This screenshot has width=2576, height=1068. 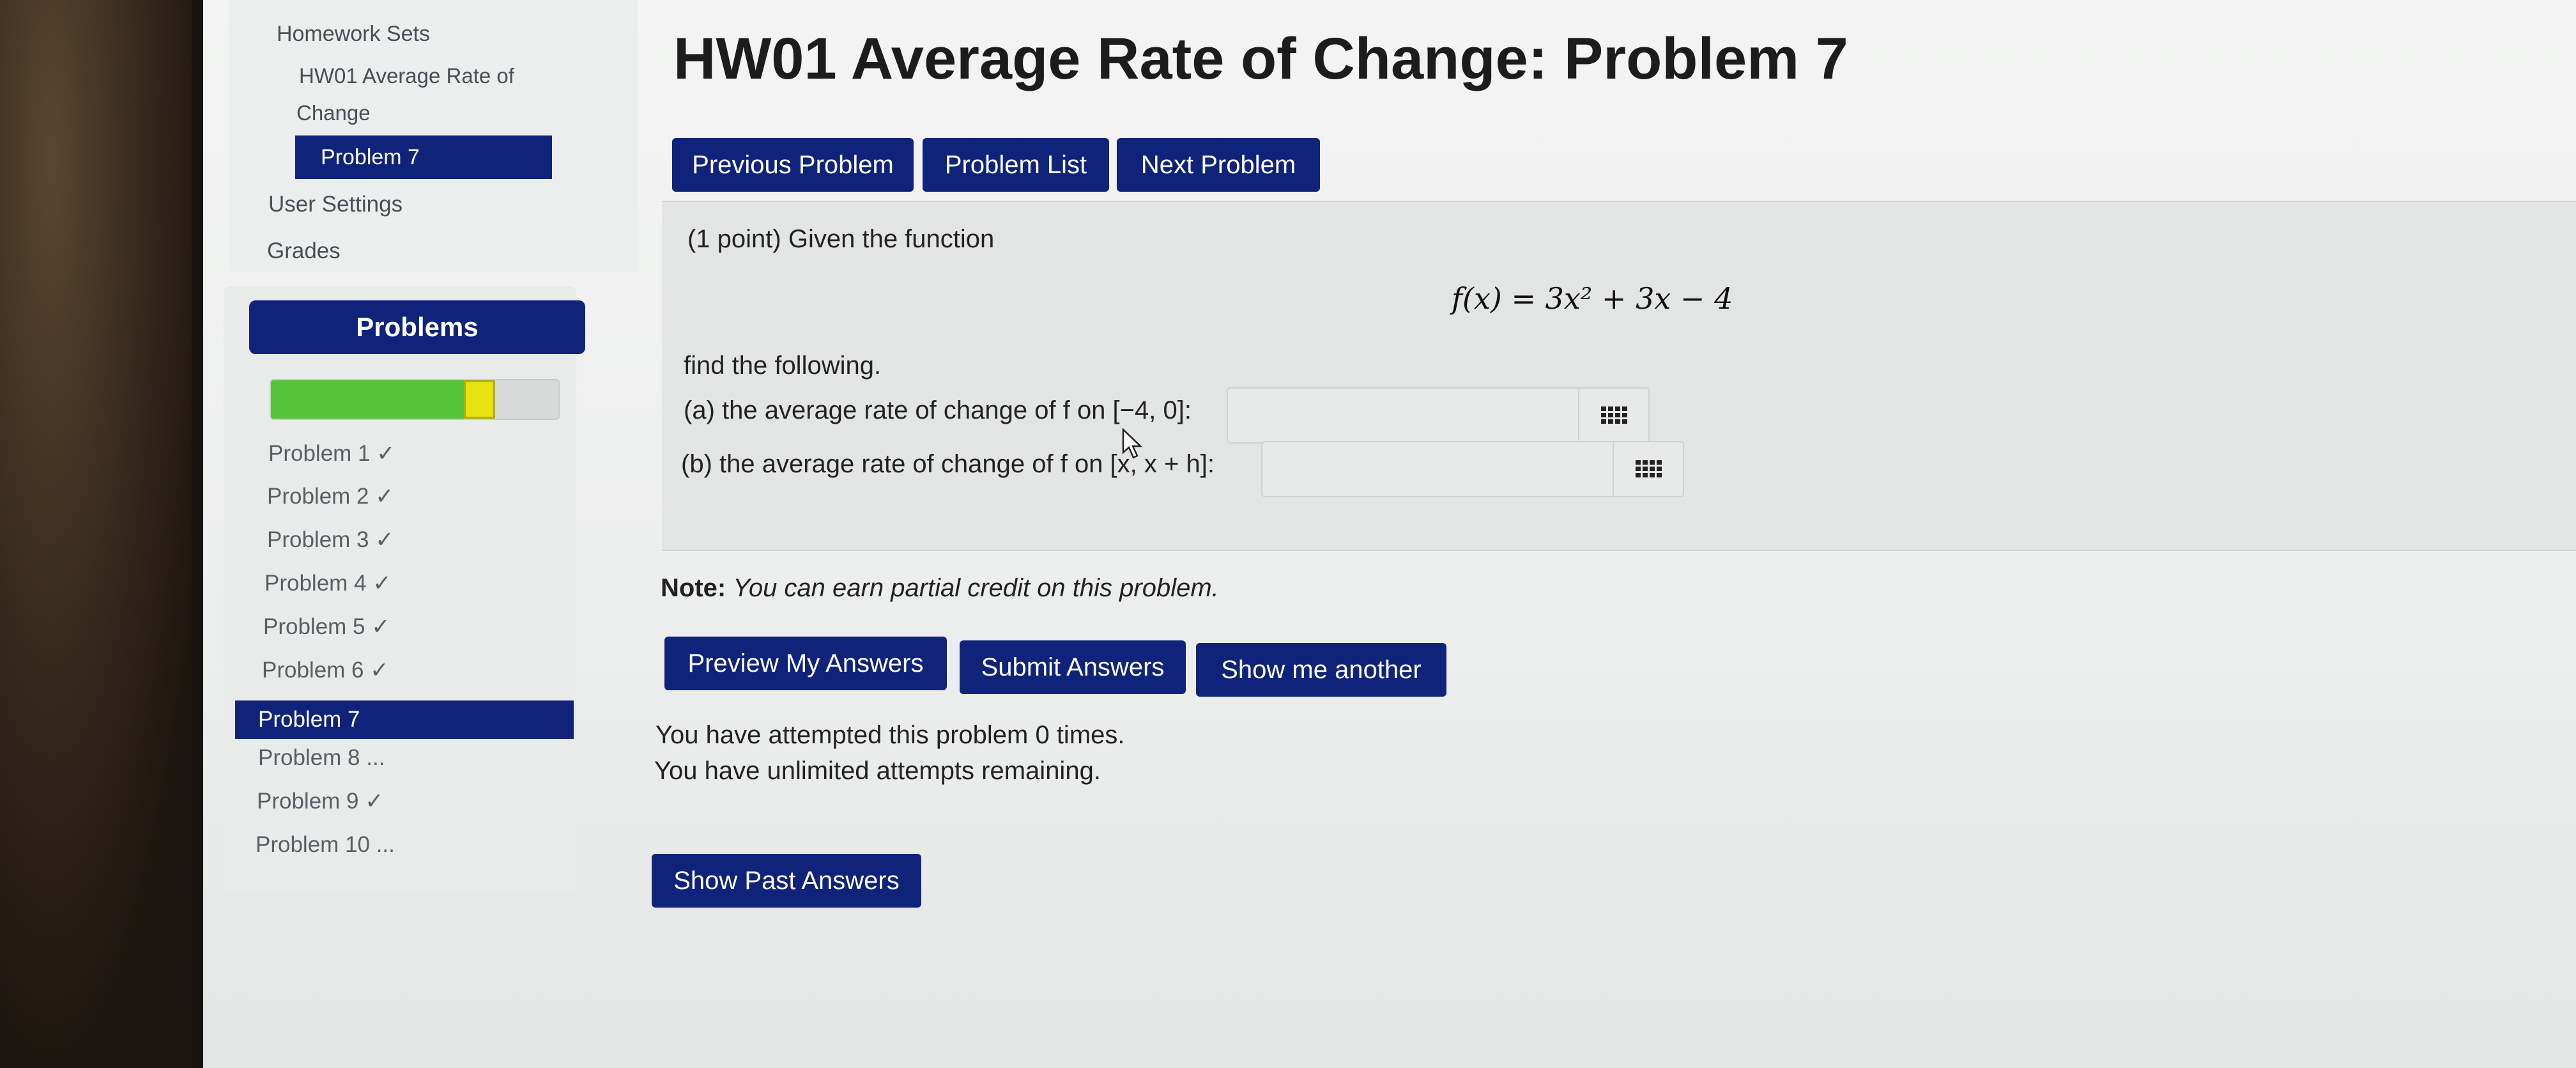 What do you see at coordinates (1132, 444) in the screenshot?
I see `mouse-cursor-icon` at bounding box center [1132, 444].